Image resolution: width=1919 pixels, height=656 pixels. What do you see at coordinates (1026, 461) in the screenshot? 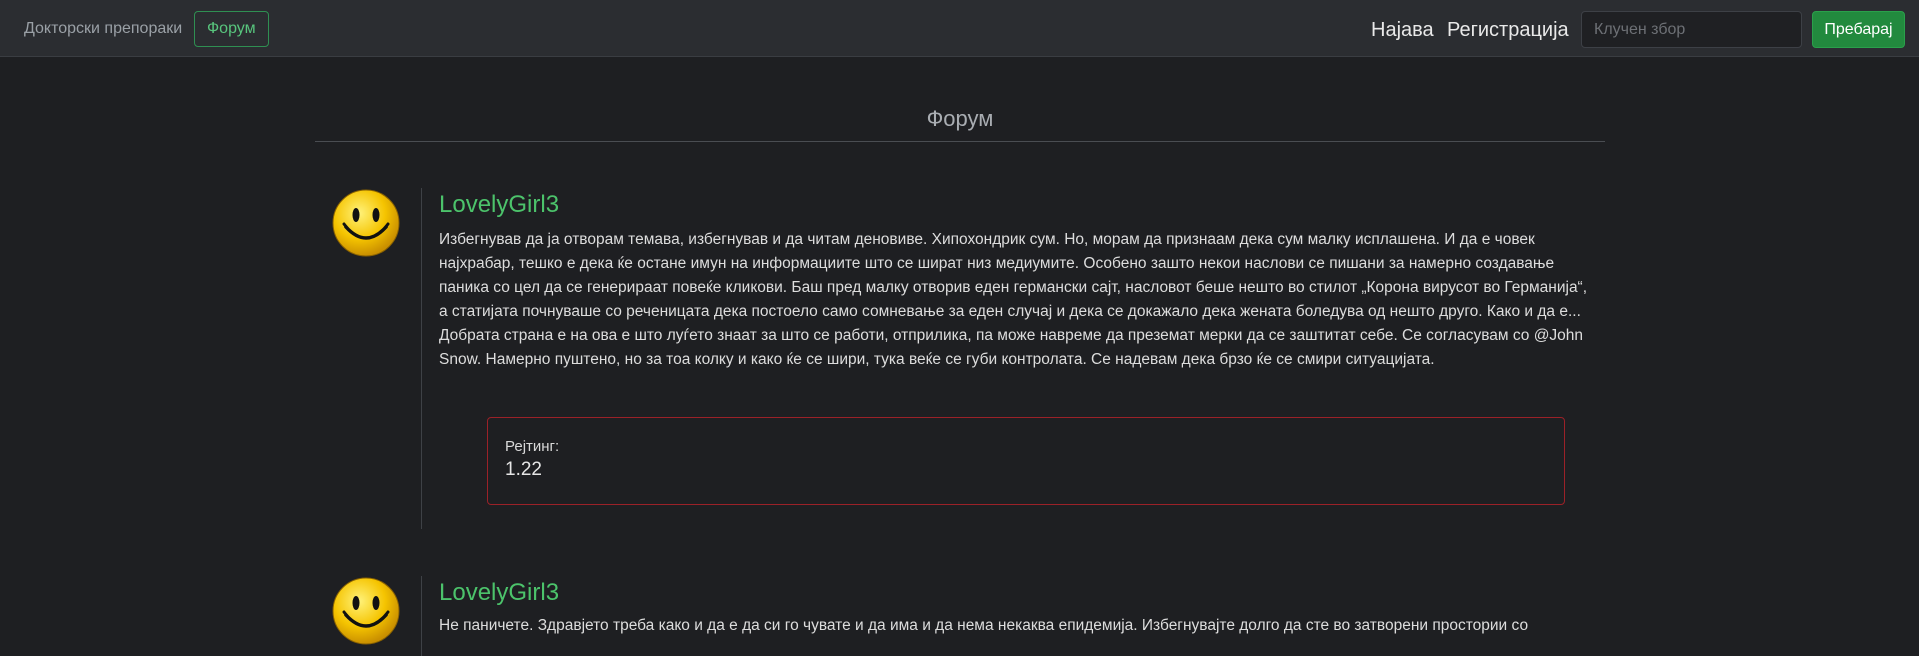
I see `rating-box: Рејтинг: 1.22` at bounding box center [1026, 461].